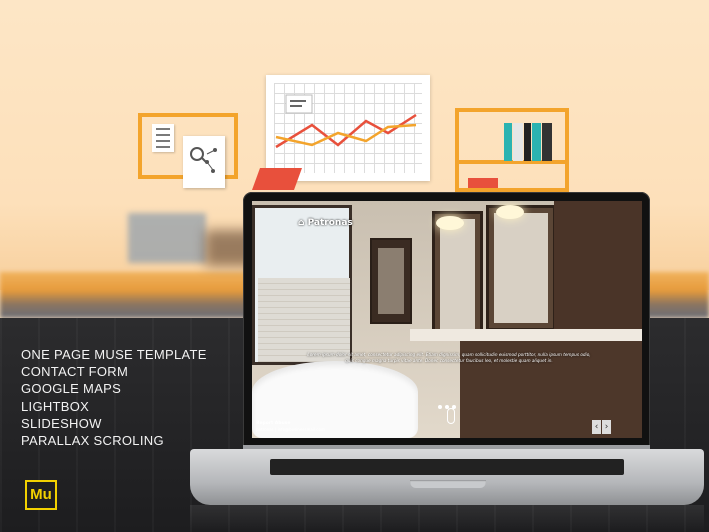 This screenshot has height=532, width=709. What do you see at coordinates (447, 467) in the screenshot?
I see `laptop-keyboard` at bounding box center [447, 467].